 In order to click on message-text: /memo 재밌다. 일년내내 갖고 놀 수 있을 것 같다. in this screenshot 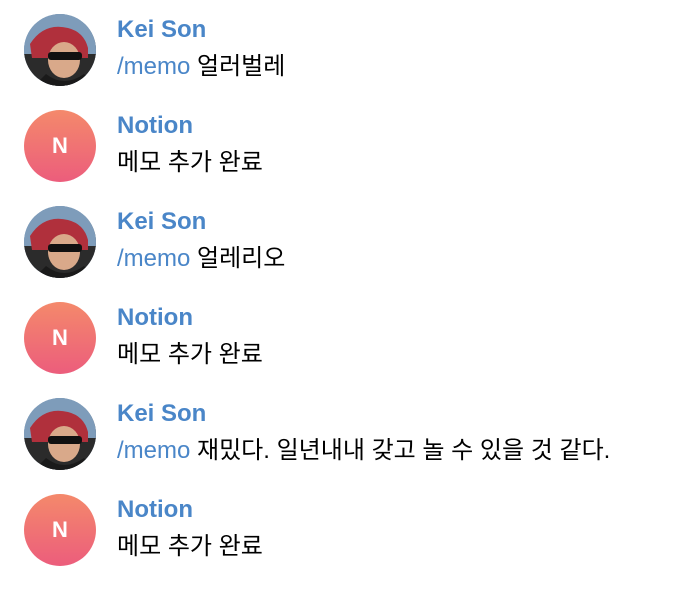, I will do `click(363, 451)`.